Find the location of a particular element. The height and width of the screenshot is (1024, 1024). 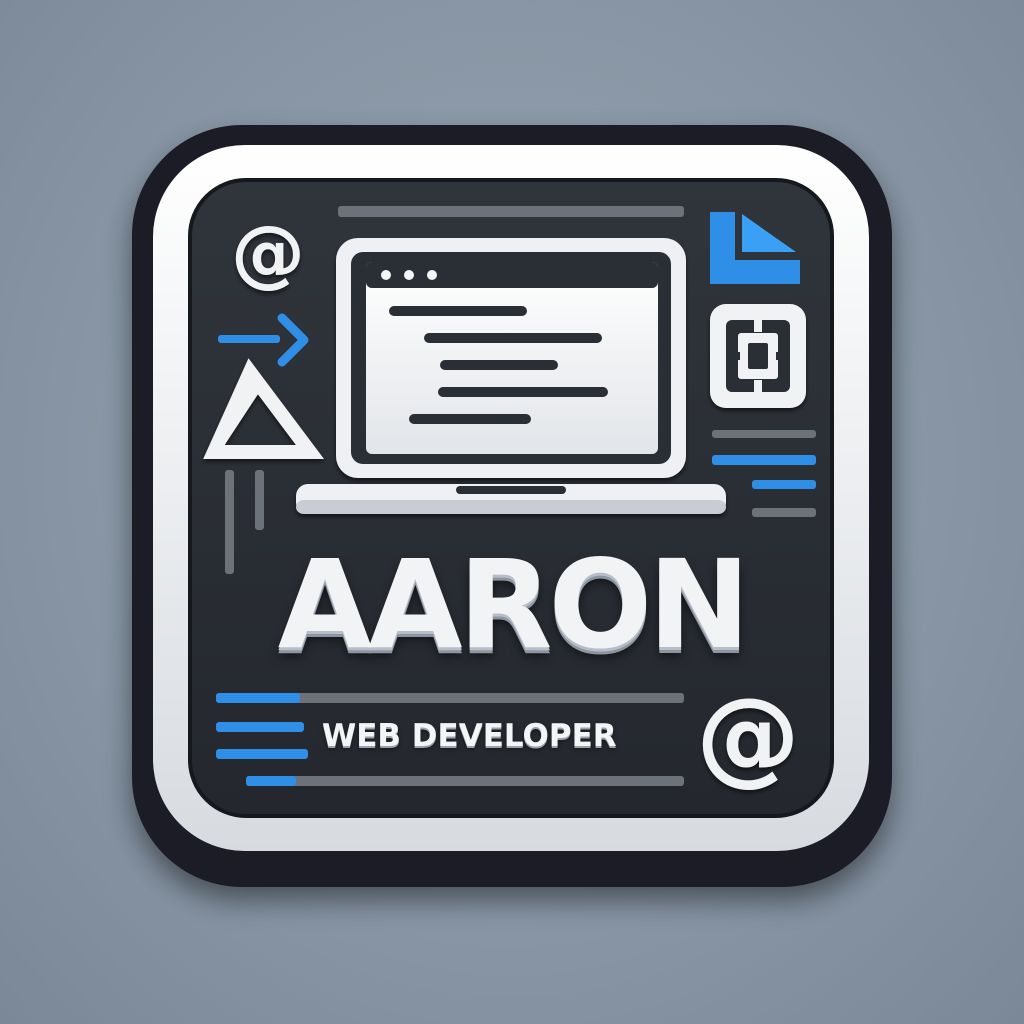

logo-name: AARON is located at coordinates (514, 605).